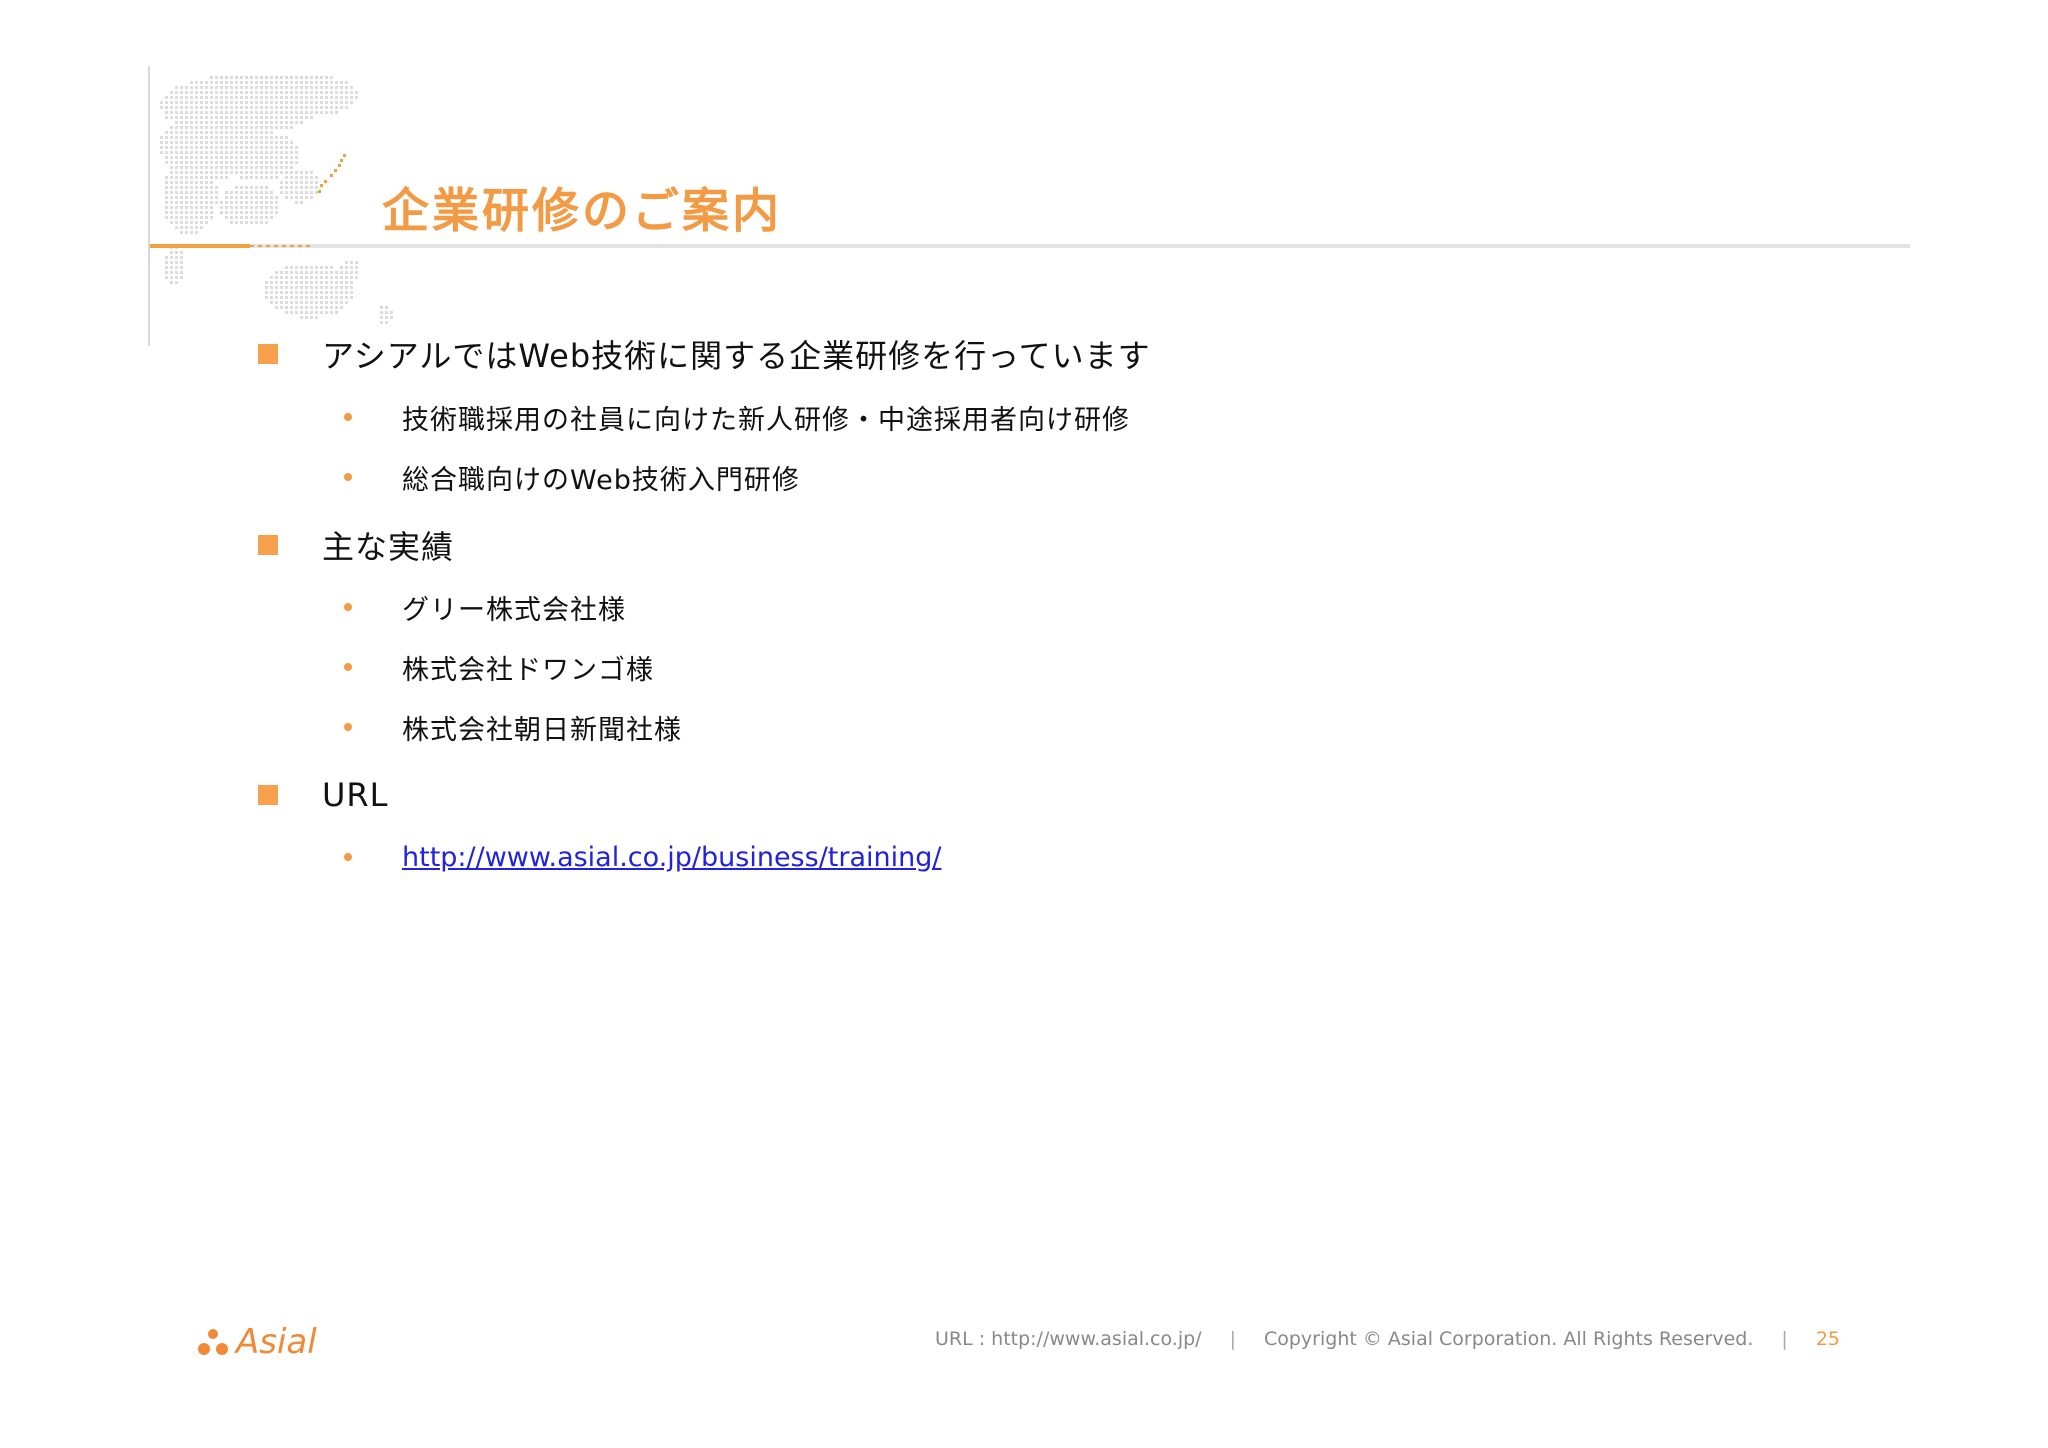  What do you see at coordinates (388, 547) in the screenshot?
I see `section-heading-text: 主な実績` at bounding box center [388, 547].